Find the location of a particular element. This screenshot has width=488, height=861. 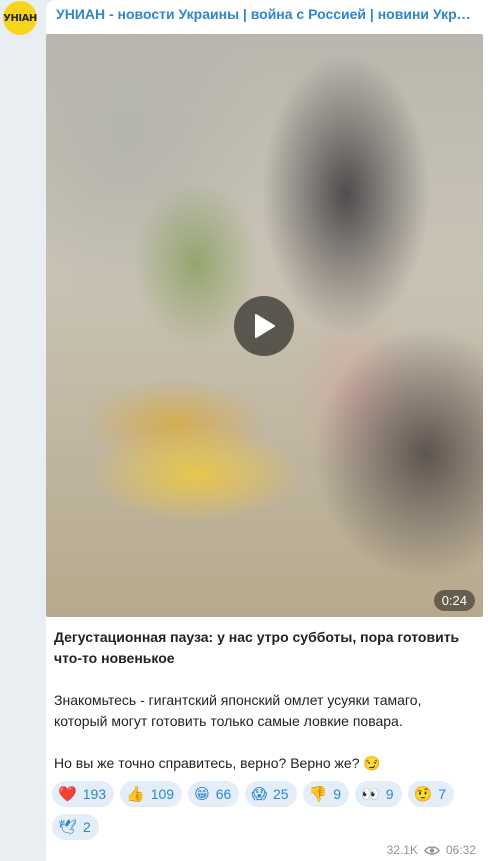

reaction-count: 109 is located at coordinates (162, 794).